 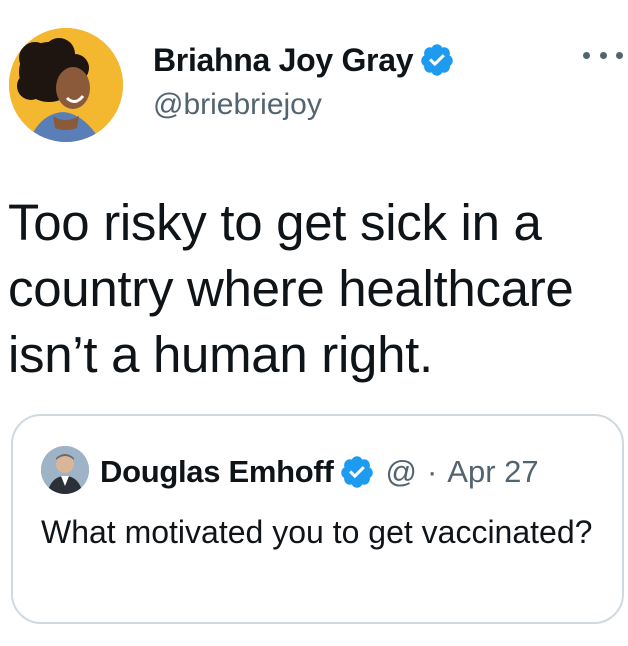 I want to click on author-display-name: Briahna Joy Gray, so click(x=283, y=60).